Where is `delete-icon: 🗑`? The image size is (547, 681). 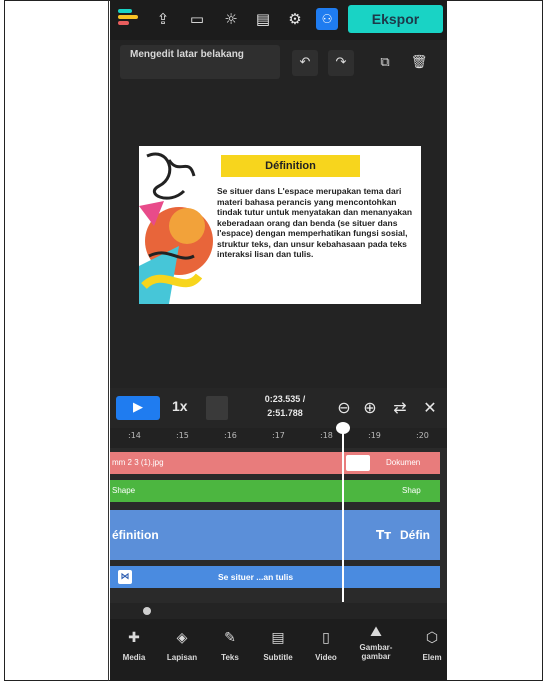 delete-icon: 🗑 is located at coordinates (419, 63).